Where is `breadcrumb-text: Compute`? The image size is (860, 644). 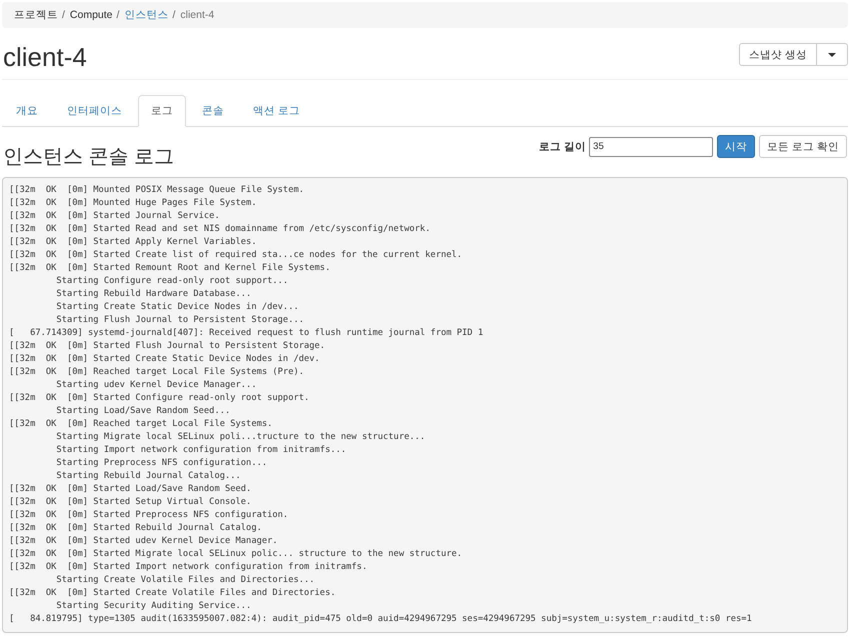 breadcrumb-text: Compute is located at coordinates (91, 15).